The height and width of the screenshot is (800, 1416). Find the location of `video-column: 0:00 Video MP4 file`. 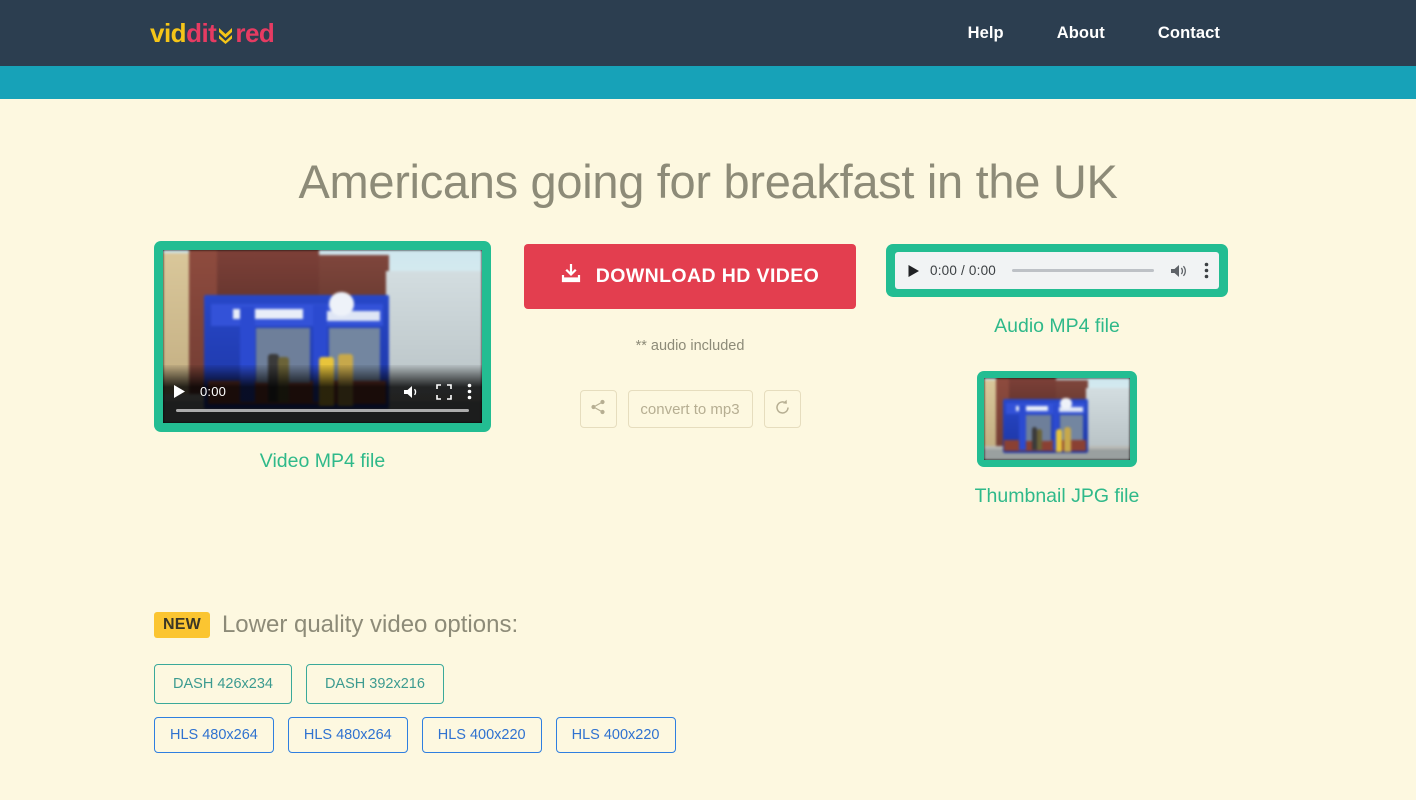

video-column: 0:00 Video MP4 file is located at coordinates (322, 357).